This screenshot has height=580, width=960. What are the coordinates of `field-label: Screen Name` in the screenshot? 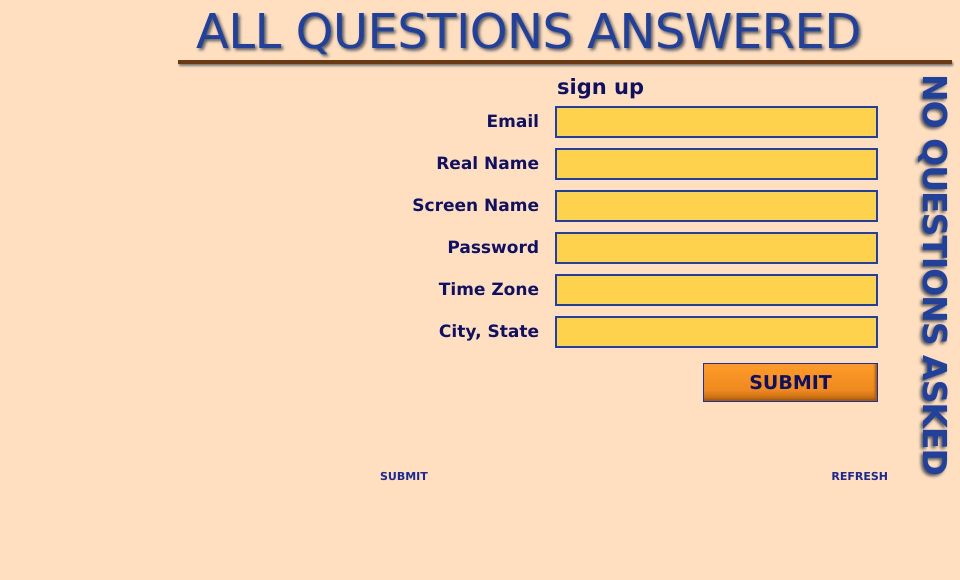 It's located at (475, 206).